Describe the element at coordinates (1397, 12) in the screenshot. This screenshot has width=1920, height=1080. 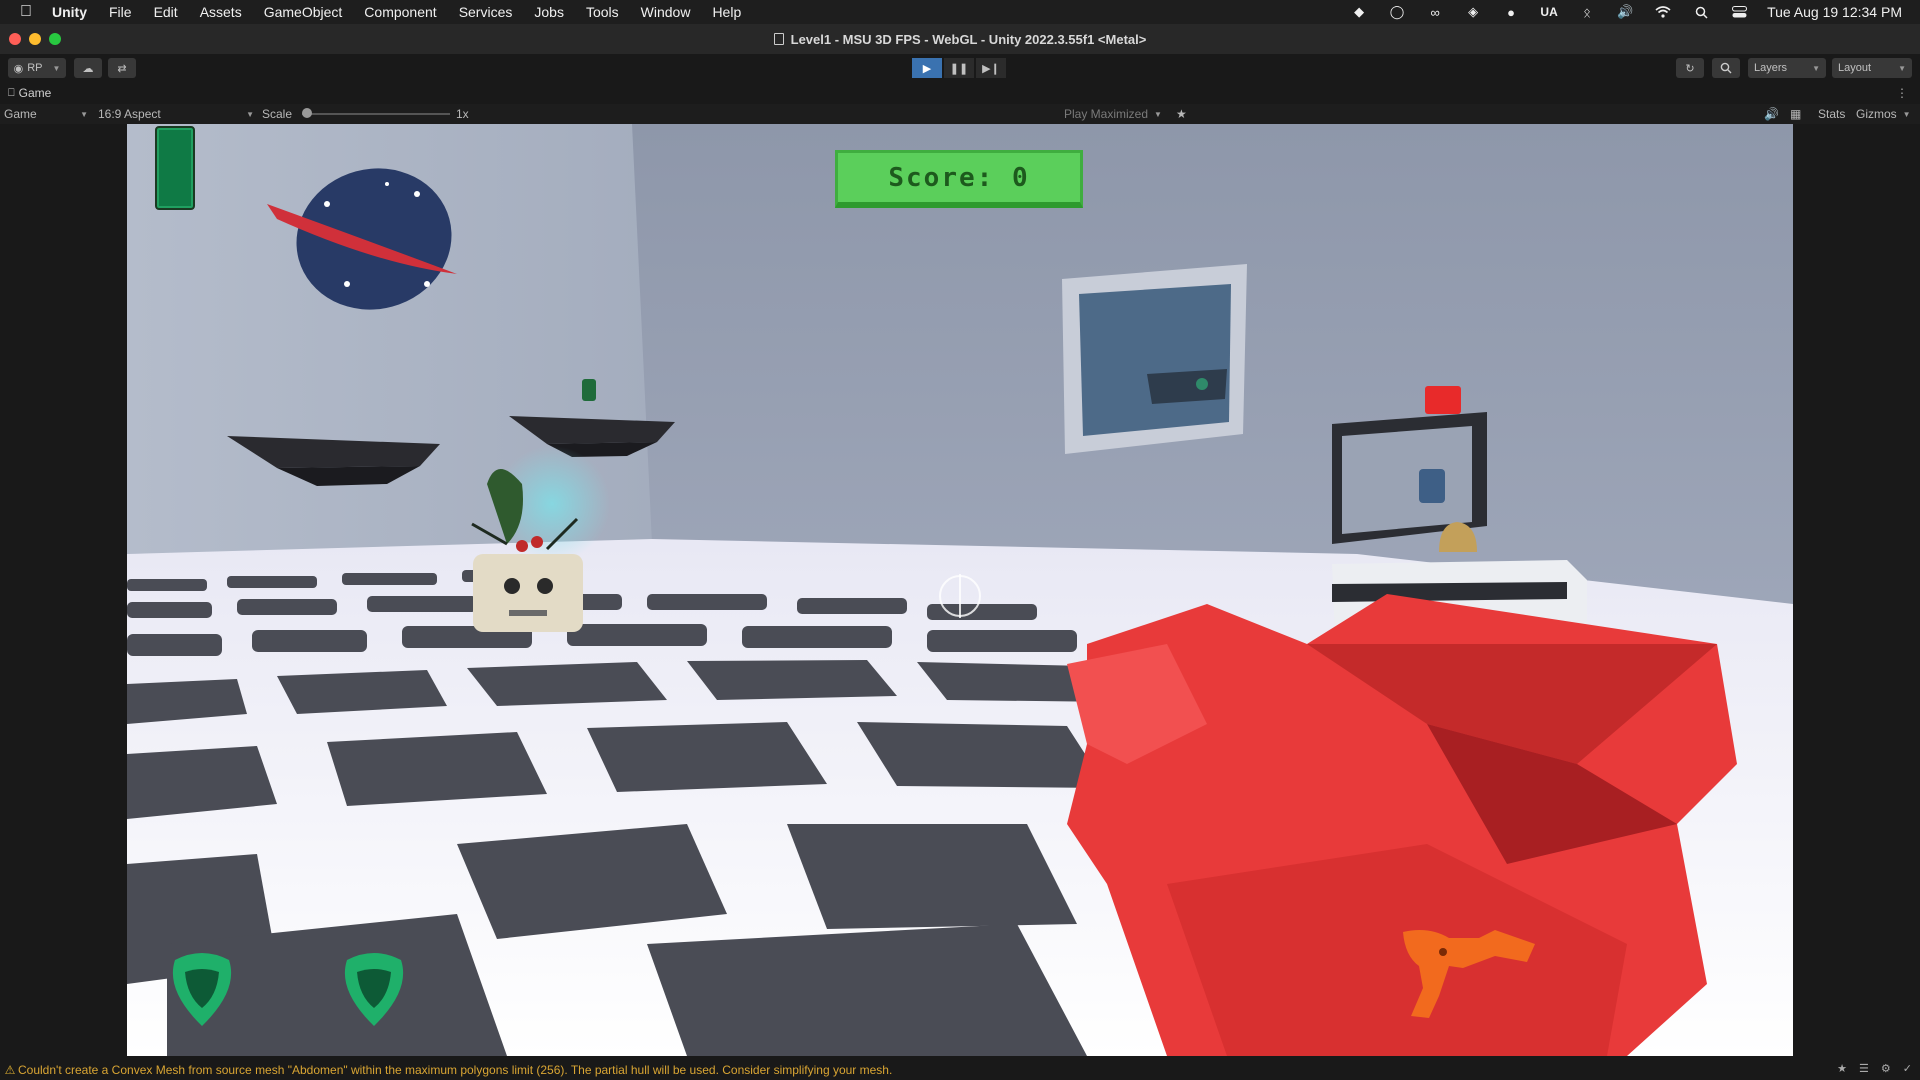
I see `accessibility-icon: ◯` at that location.